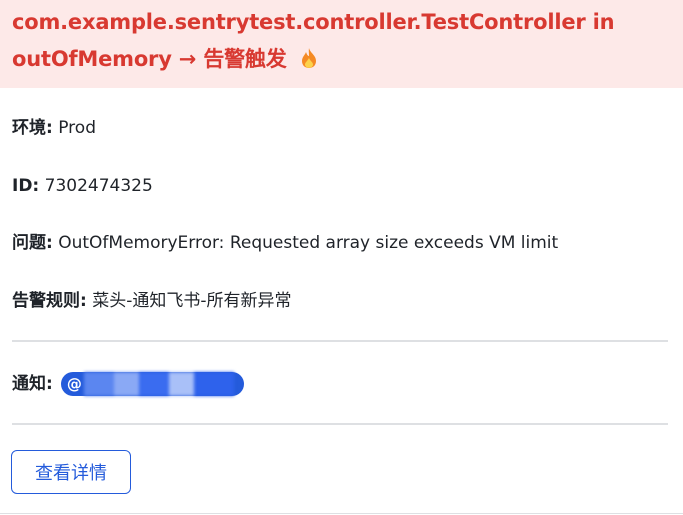 This screenshot has height=515, width=683. I want to click on id-row: ID: 7302474325, so click(82, 186).